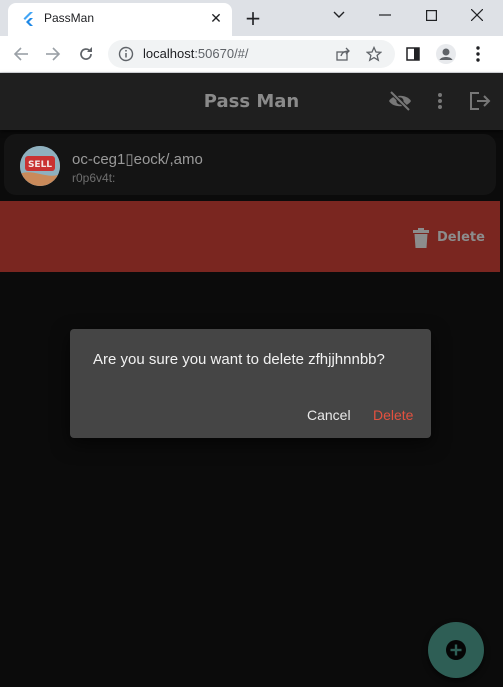  Describe the element at coordinates (385, 15) in the screenshot. I see `minimize-icon` at that location.